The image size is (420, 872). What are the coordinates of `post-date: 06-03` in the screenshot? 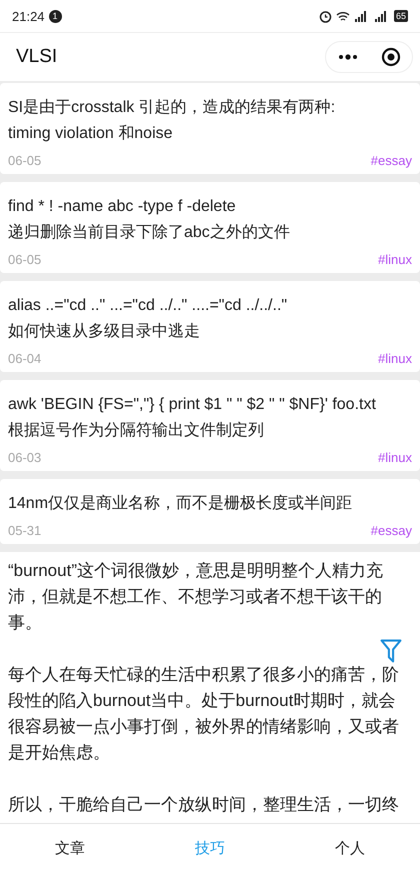 It's located at (25, 457).